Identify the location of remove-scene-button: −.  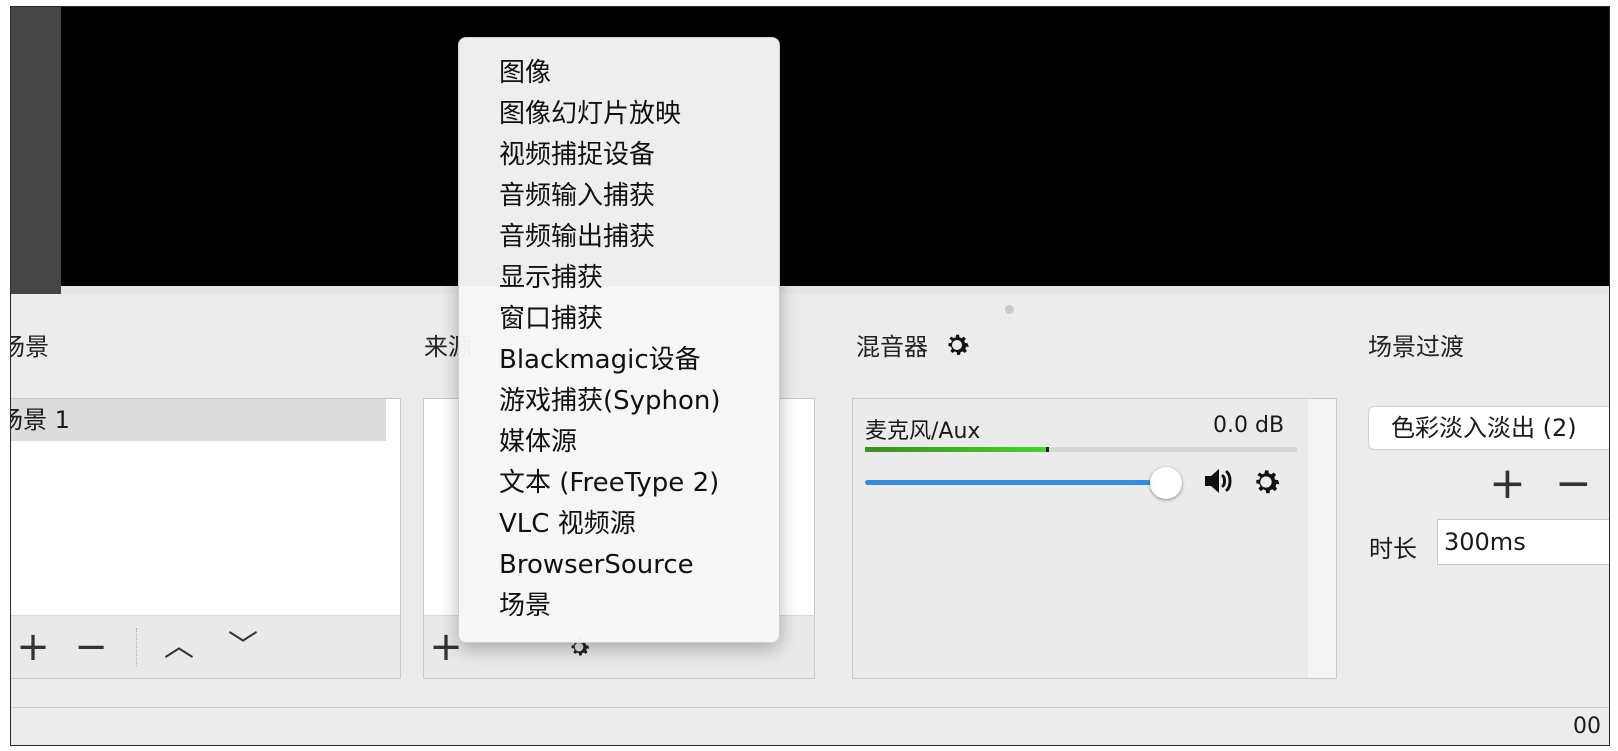
(91, 647).